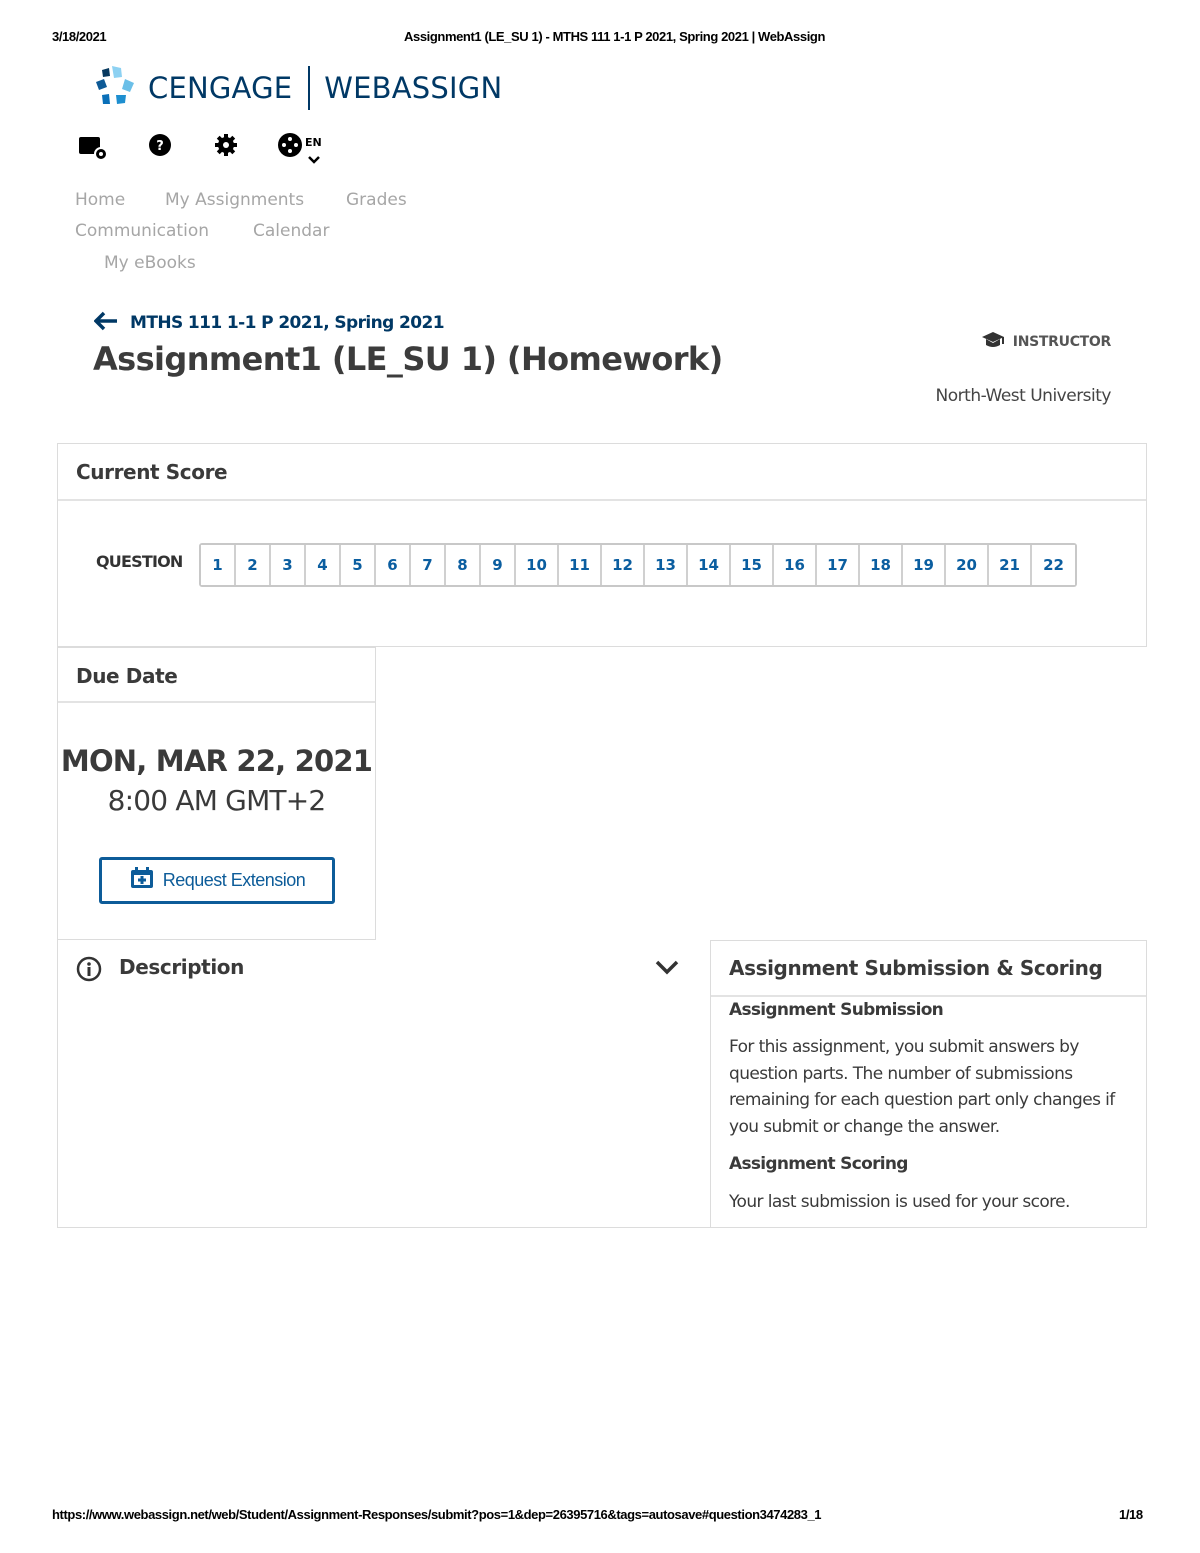 The image size is (1200, 1553). Describe the element at coordinates (287, 323) in the screenshot. I see `breadcrumb-course-link: MTHS 111 1-1 P 2021, Spring 2021` at that location.